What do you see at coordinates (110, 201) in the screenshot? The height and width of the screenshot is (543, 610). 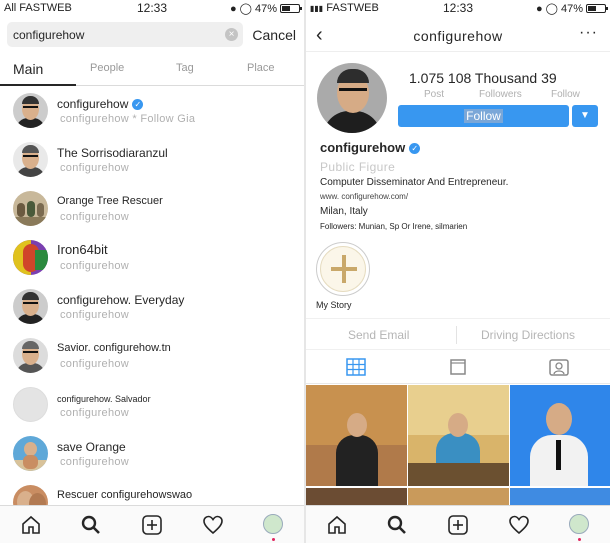 I see `result-name: Orange Tree Rescuer` at bounding box center [110, 201].